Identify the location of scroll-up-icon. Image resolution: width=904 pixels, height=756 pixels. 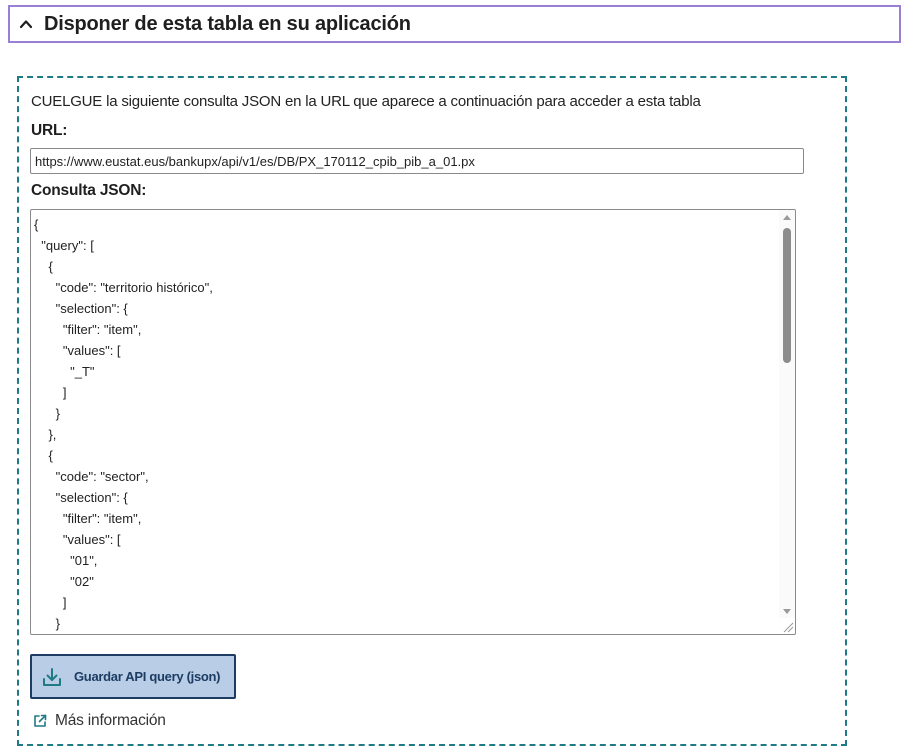
(787, 217).